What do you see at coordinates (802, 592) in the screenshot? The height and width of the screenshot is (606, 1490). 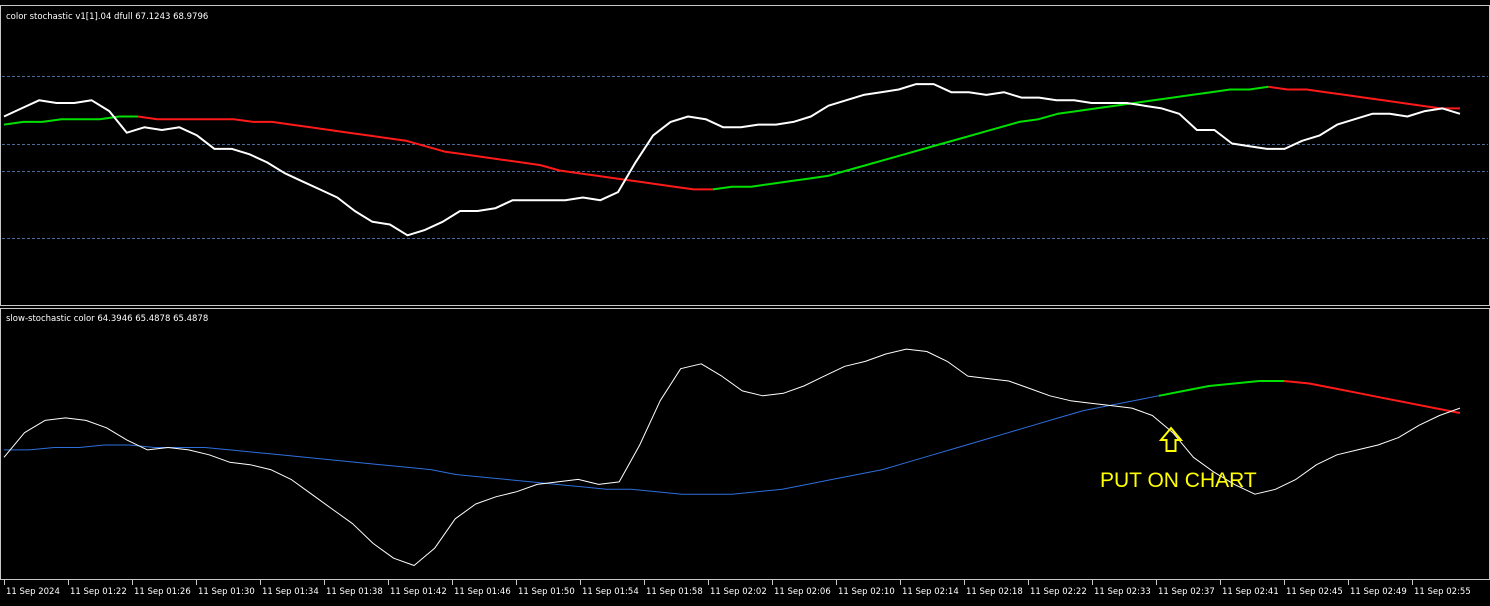 I see `time-label: 11 Sep 02:06` at bounding box center [802, 592].